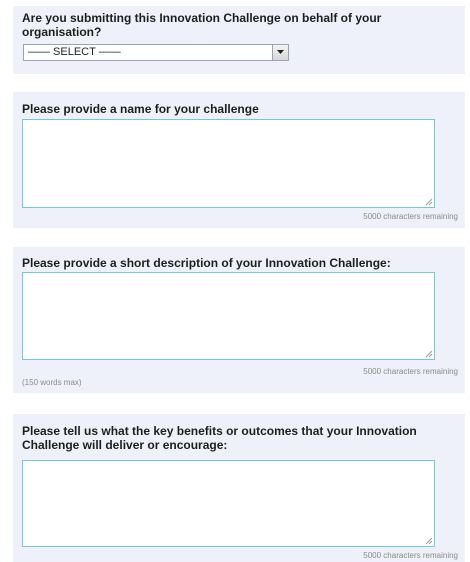  Describe the element at coordinates (228, 163) in the screenshot. I see `challenge-name-textarea` at that location.